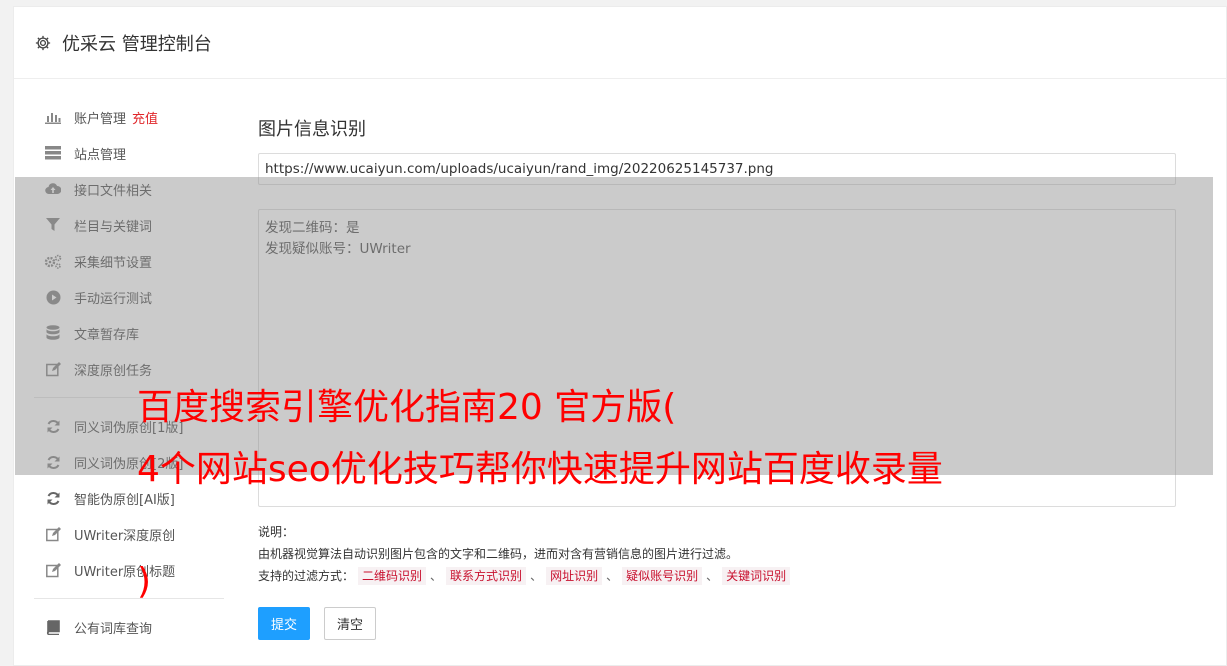 The width and height of the screenshot is (1227, 666). I want to click on banner-line-3: ), so click(144, 581).